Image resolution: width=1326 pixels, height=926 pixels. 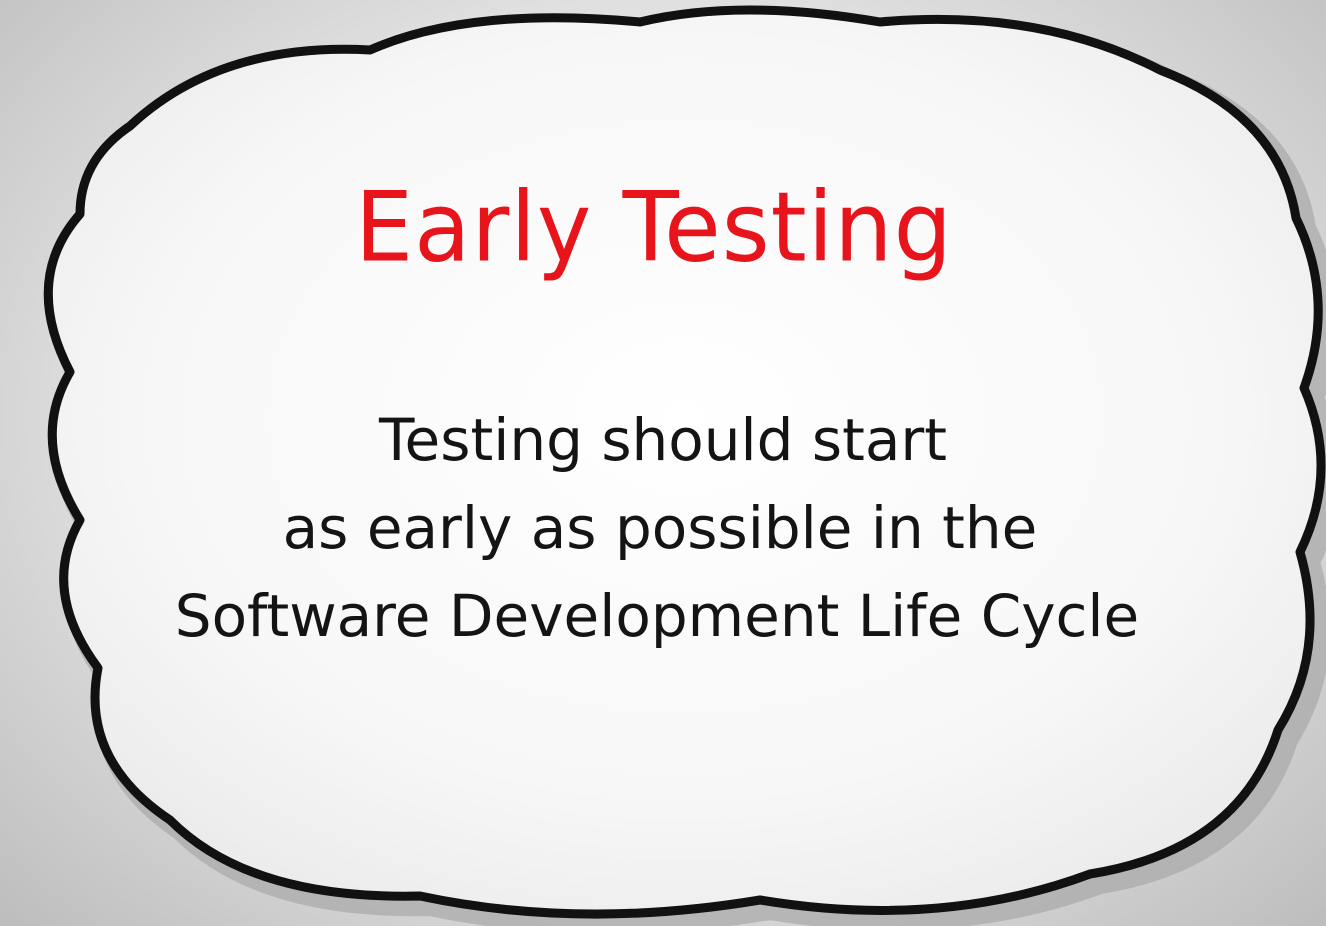 What do you see at coordinates (657, 616) in the screenshot?
I see `body-line-3: Software Development Life Cycle` at bounding box center [657, 616].